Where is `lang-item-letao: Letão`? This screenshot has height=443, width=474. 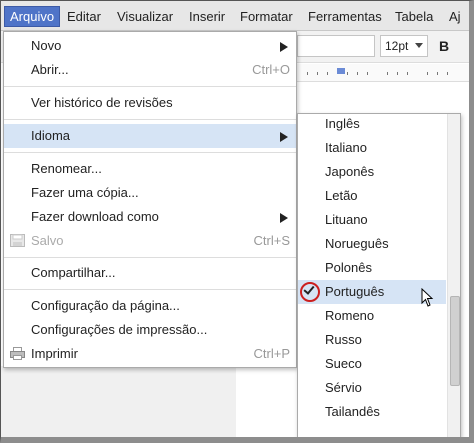
lang-item-letao: Letão is located at coordinates (372, 196).